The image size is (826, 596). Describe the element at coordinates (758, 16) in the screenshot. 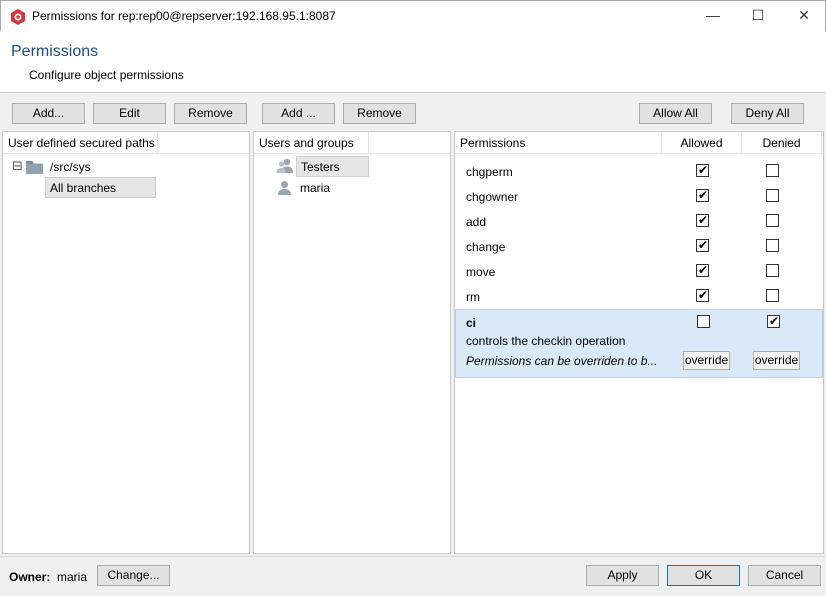

I see `maximize-button: ☐` at that location.